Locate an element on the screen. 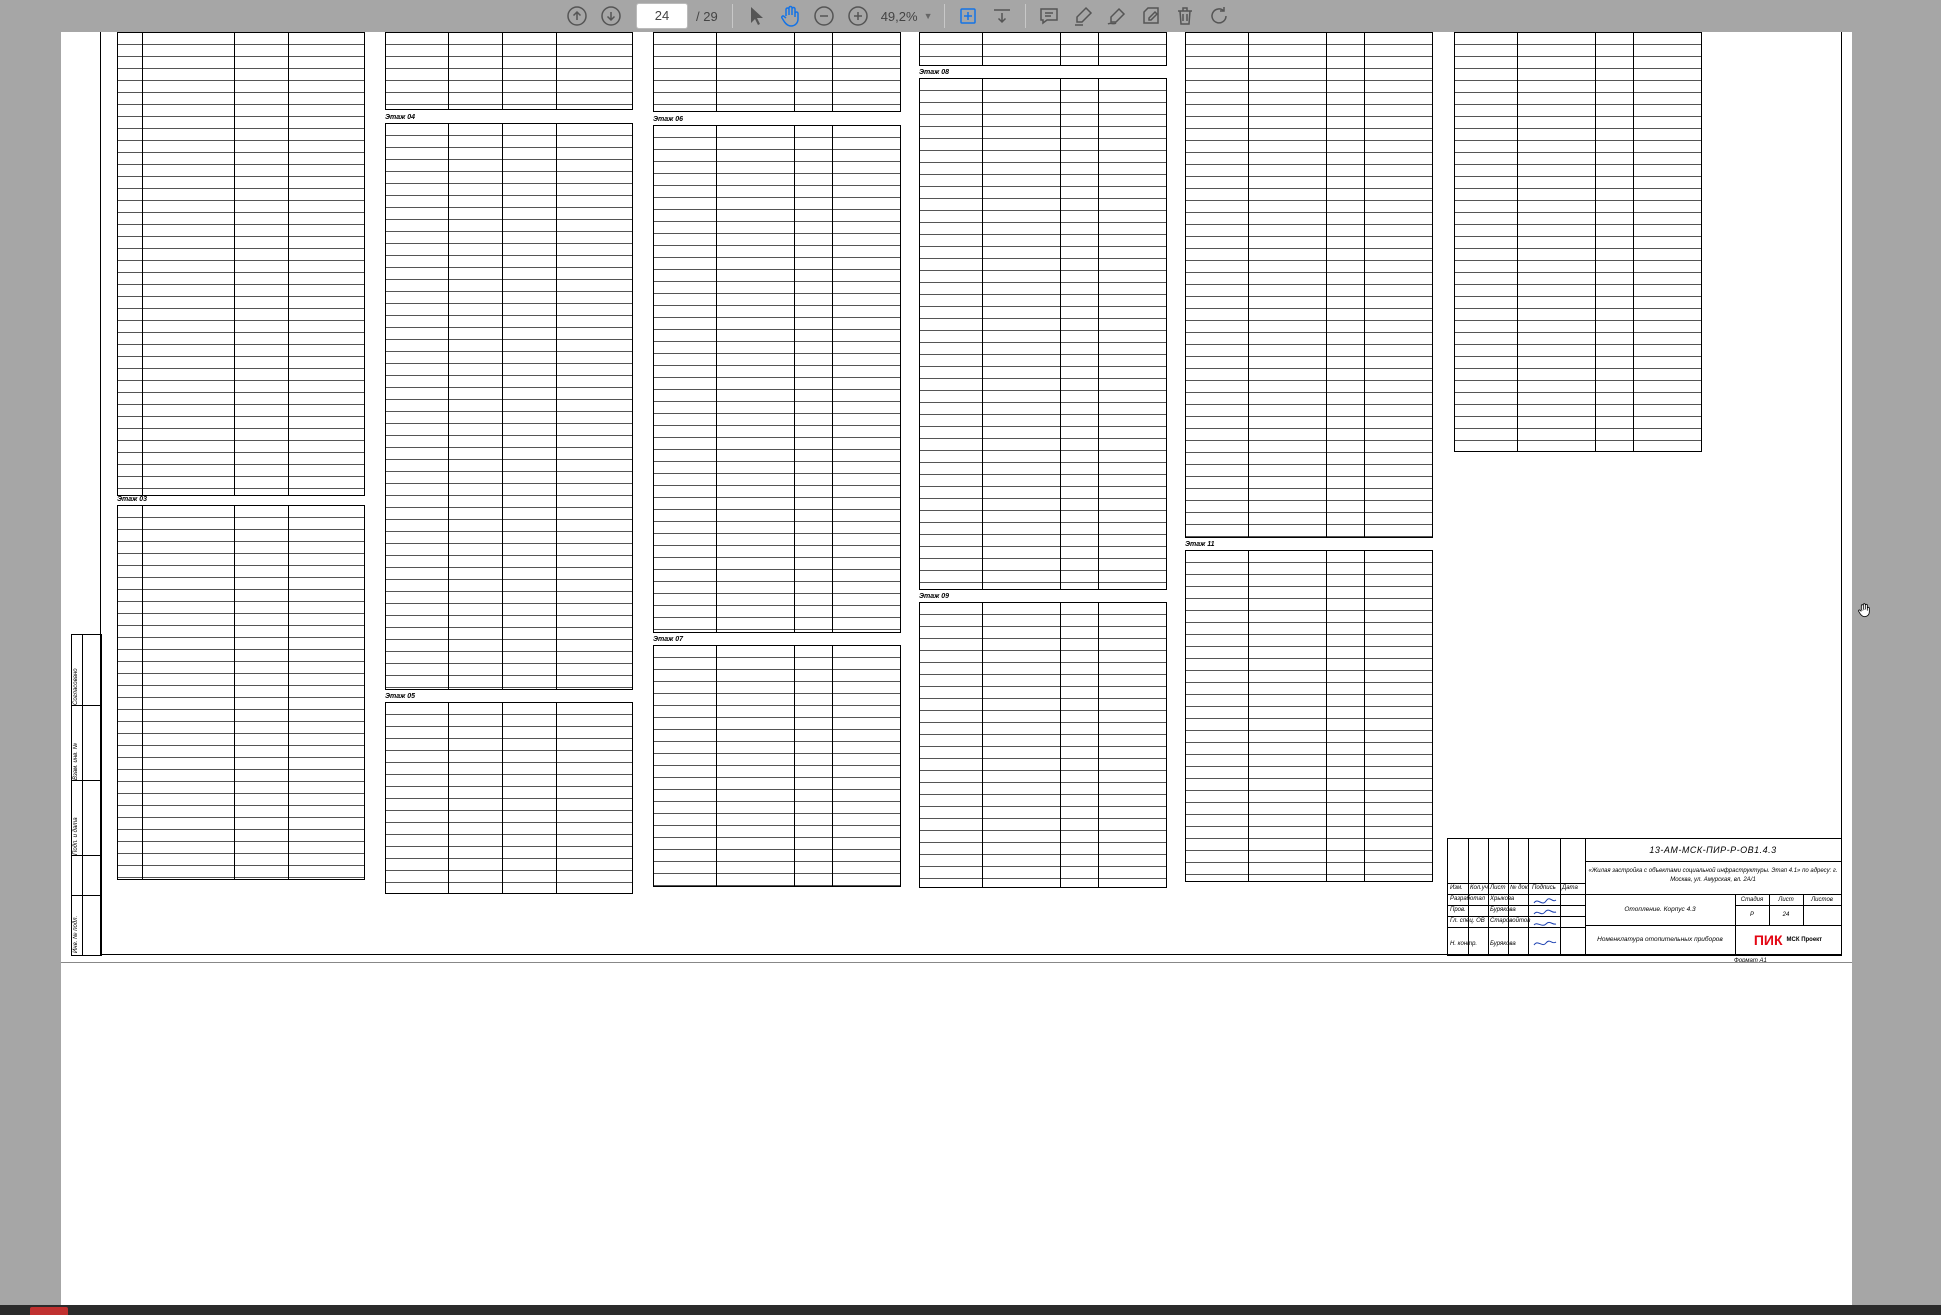  cursor-select-icon is located at coordinates (756, 16).